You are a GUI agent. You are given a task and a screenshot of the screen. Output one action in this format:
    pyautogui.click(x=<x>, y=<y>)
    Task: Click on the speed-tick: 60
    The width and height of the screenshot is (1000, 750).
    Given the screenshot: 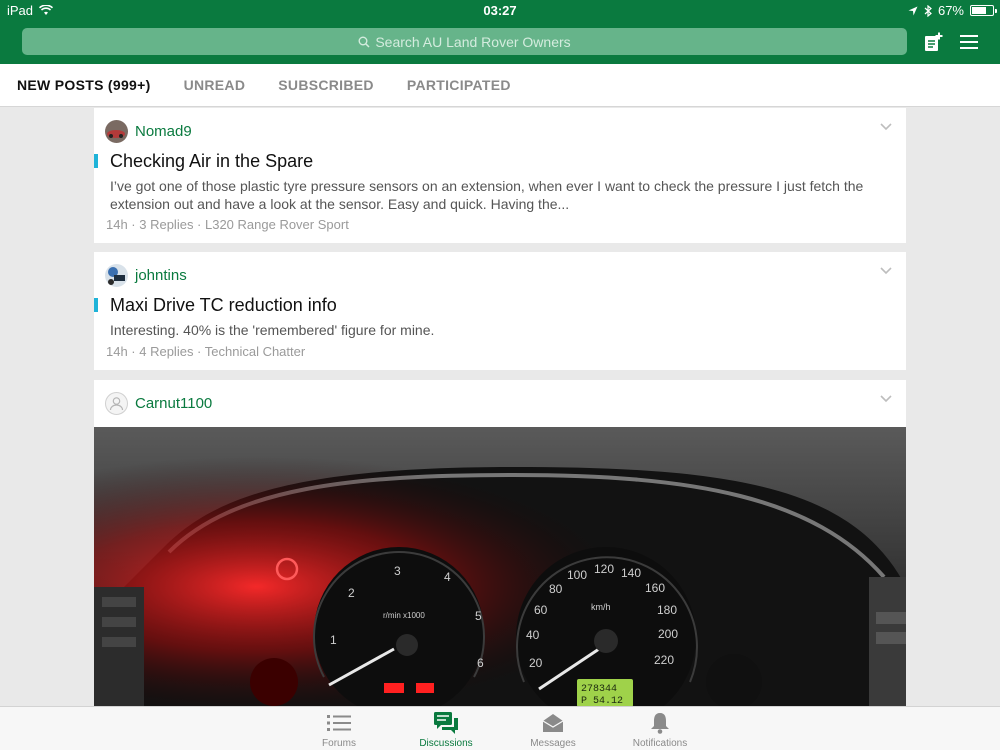 What is the action you would take?
    pyautogui.click(x=541, y=610)
    